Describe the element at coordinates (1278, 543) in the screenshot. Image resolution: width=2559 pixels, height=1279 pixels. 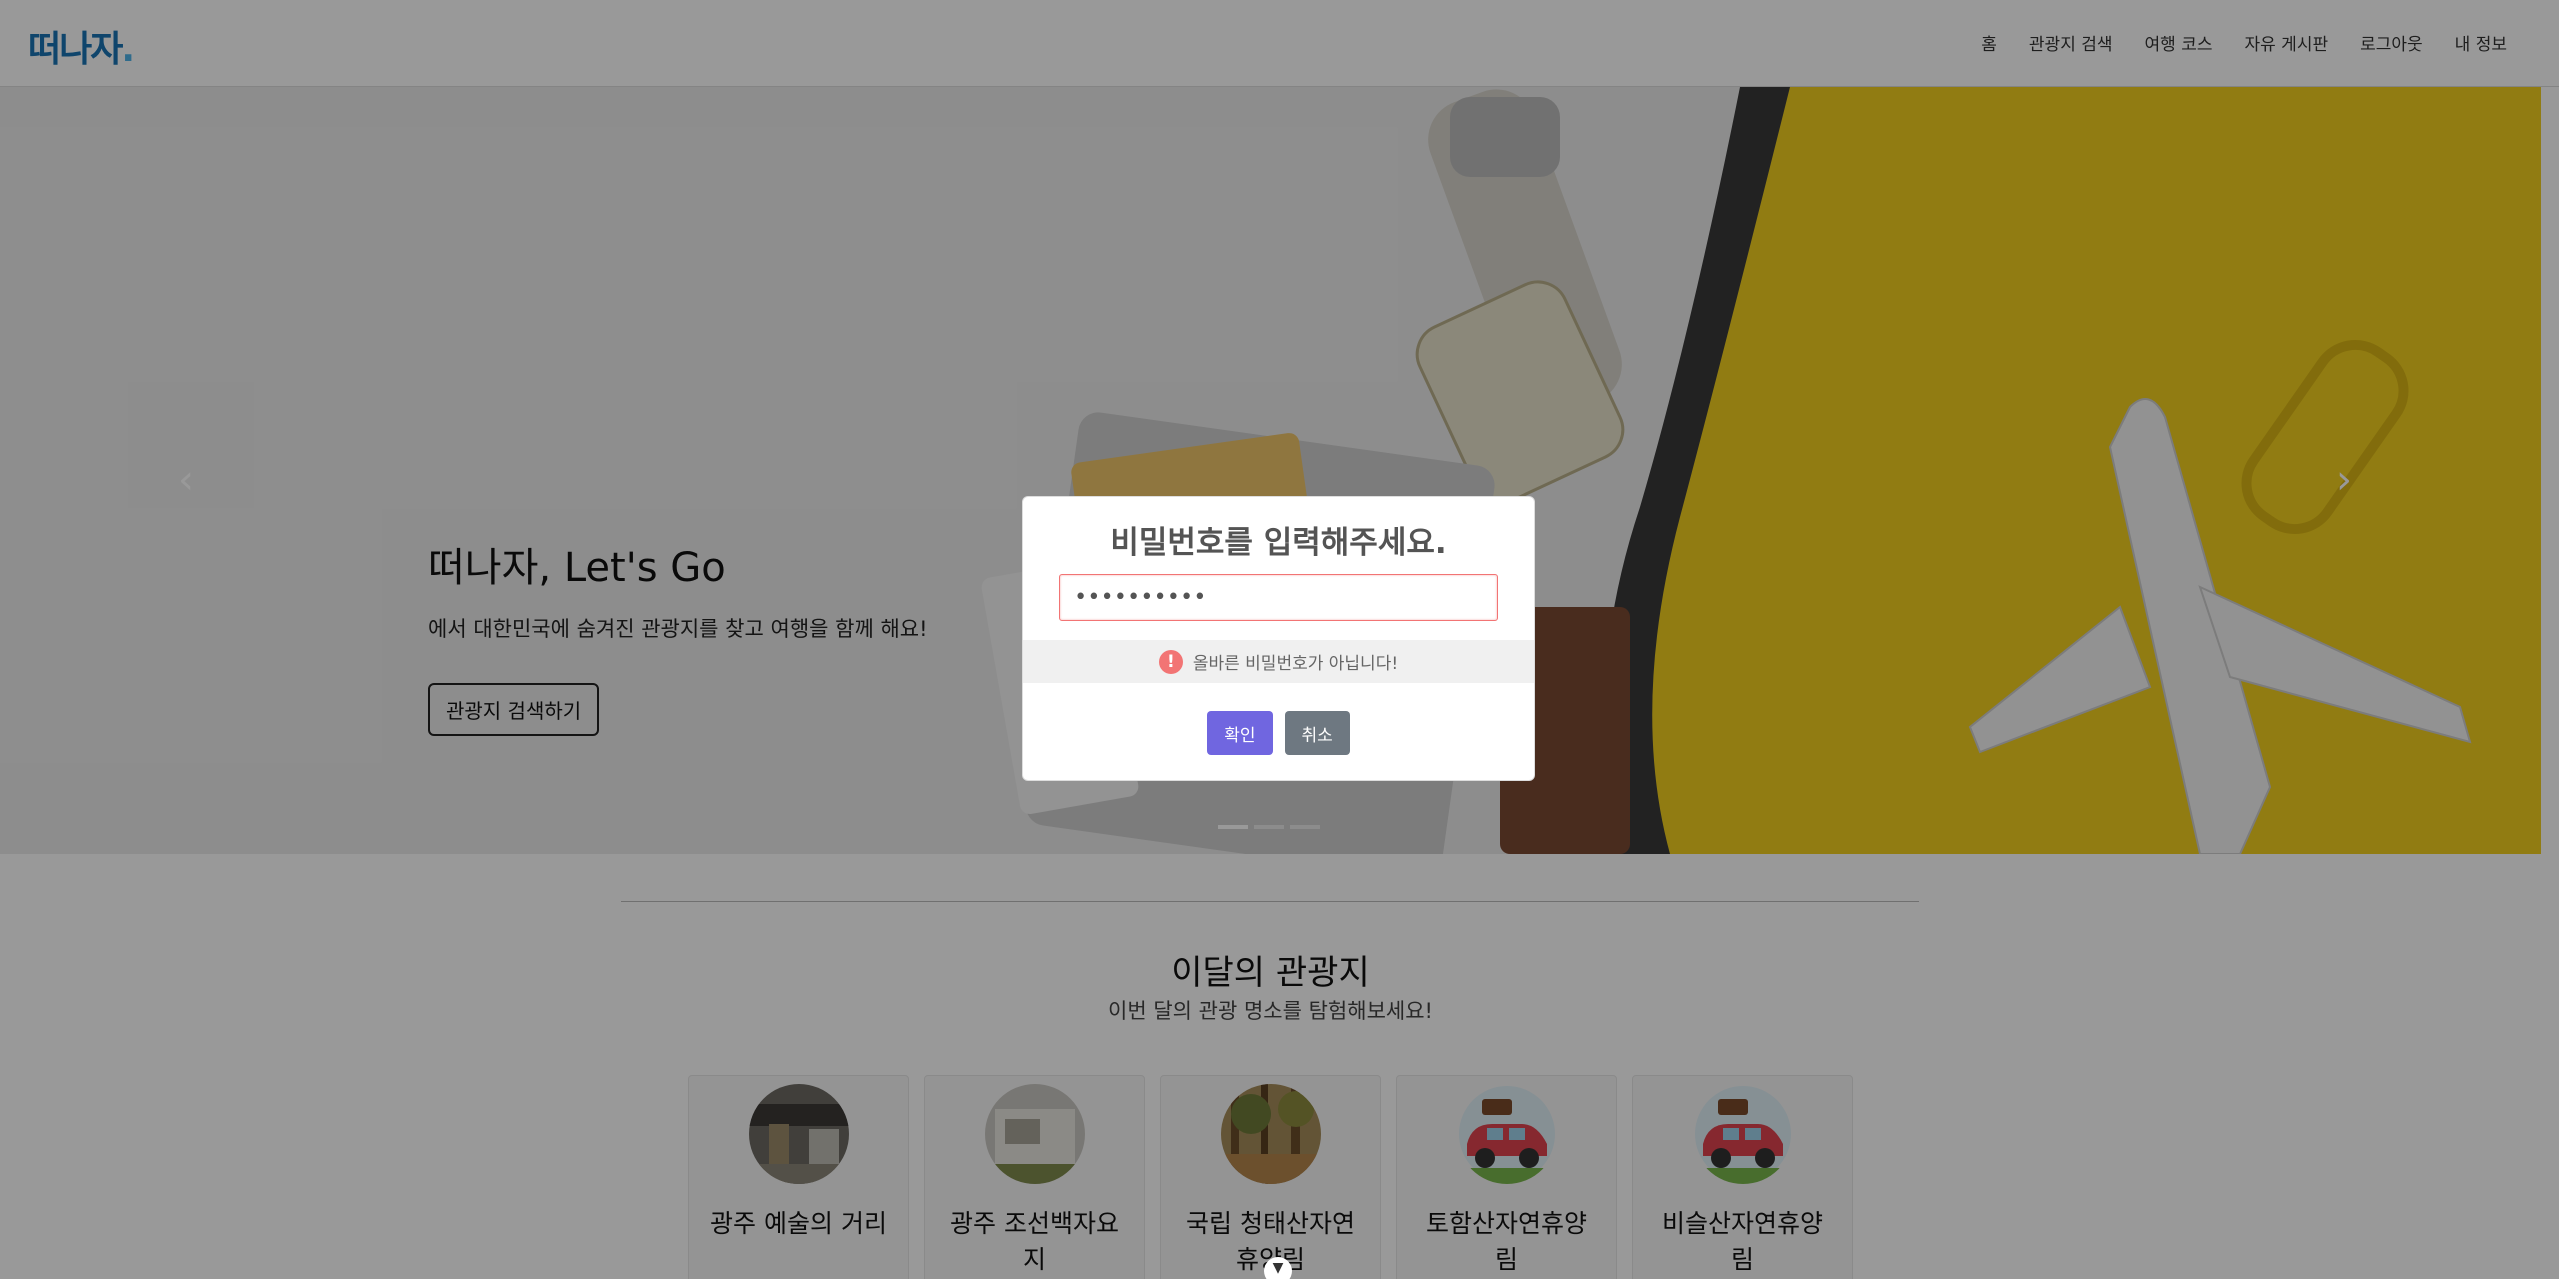
I see `dialog-title: 비밀번호를 입력해주세요.` at that location.